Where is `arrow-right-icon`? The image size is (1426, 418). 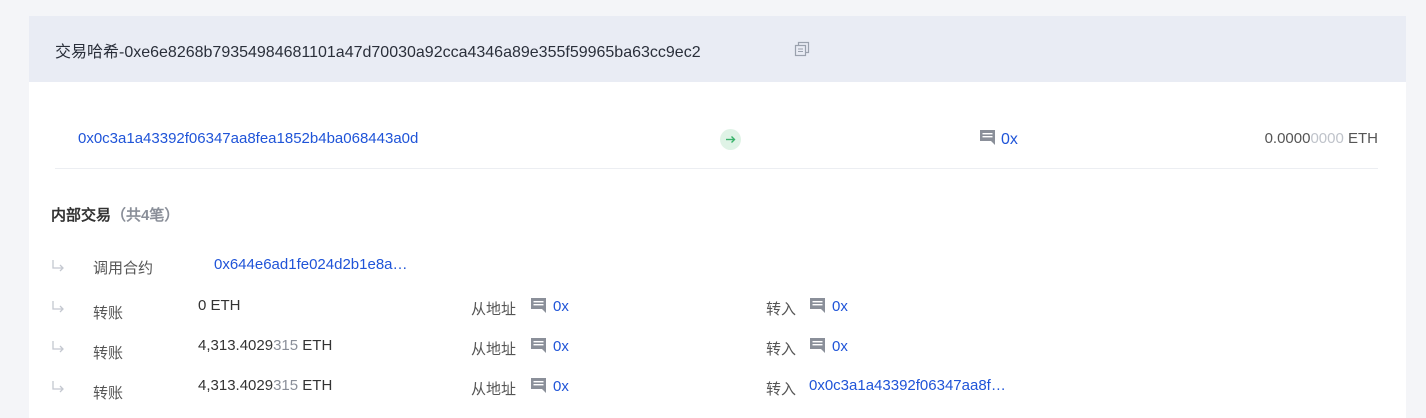
arrow-right-icon is located at coordinates (730, 139).